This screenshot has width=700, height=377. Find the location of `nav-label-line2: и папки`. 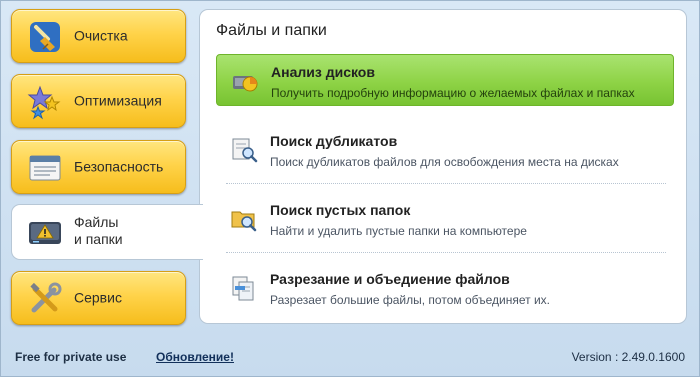

nav-label-line2: и папки is located at coordinates (98, 238).